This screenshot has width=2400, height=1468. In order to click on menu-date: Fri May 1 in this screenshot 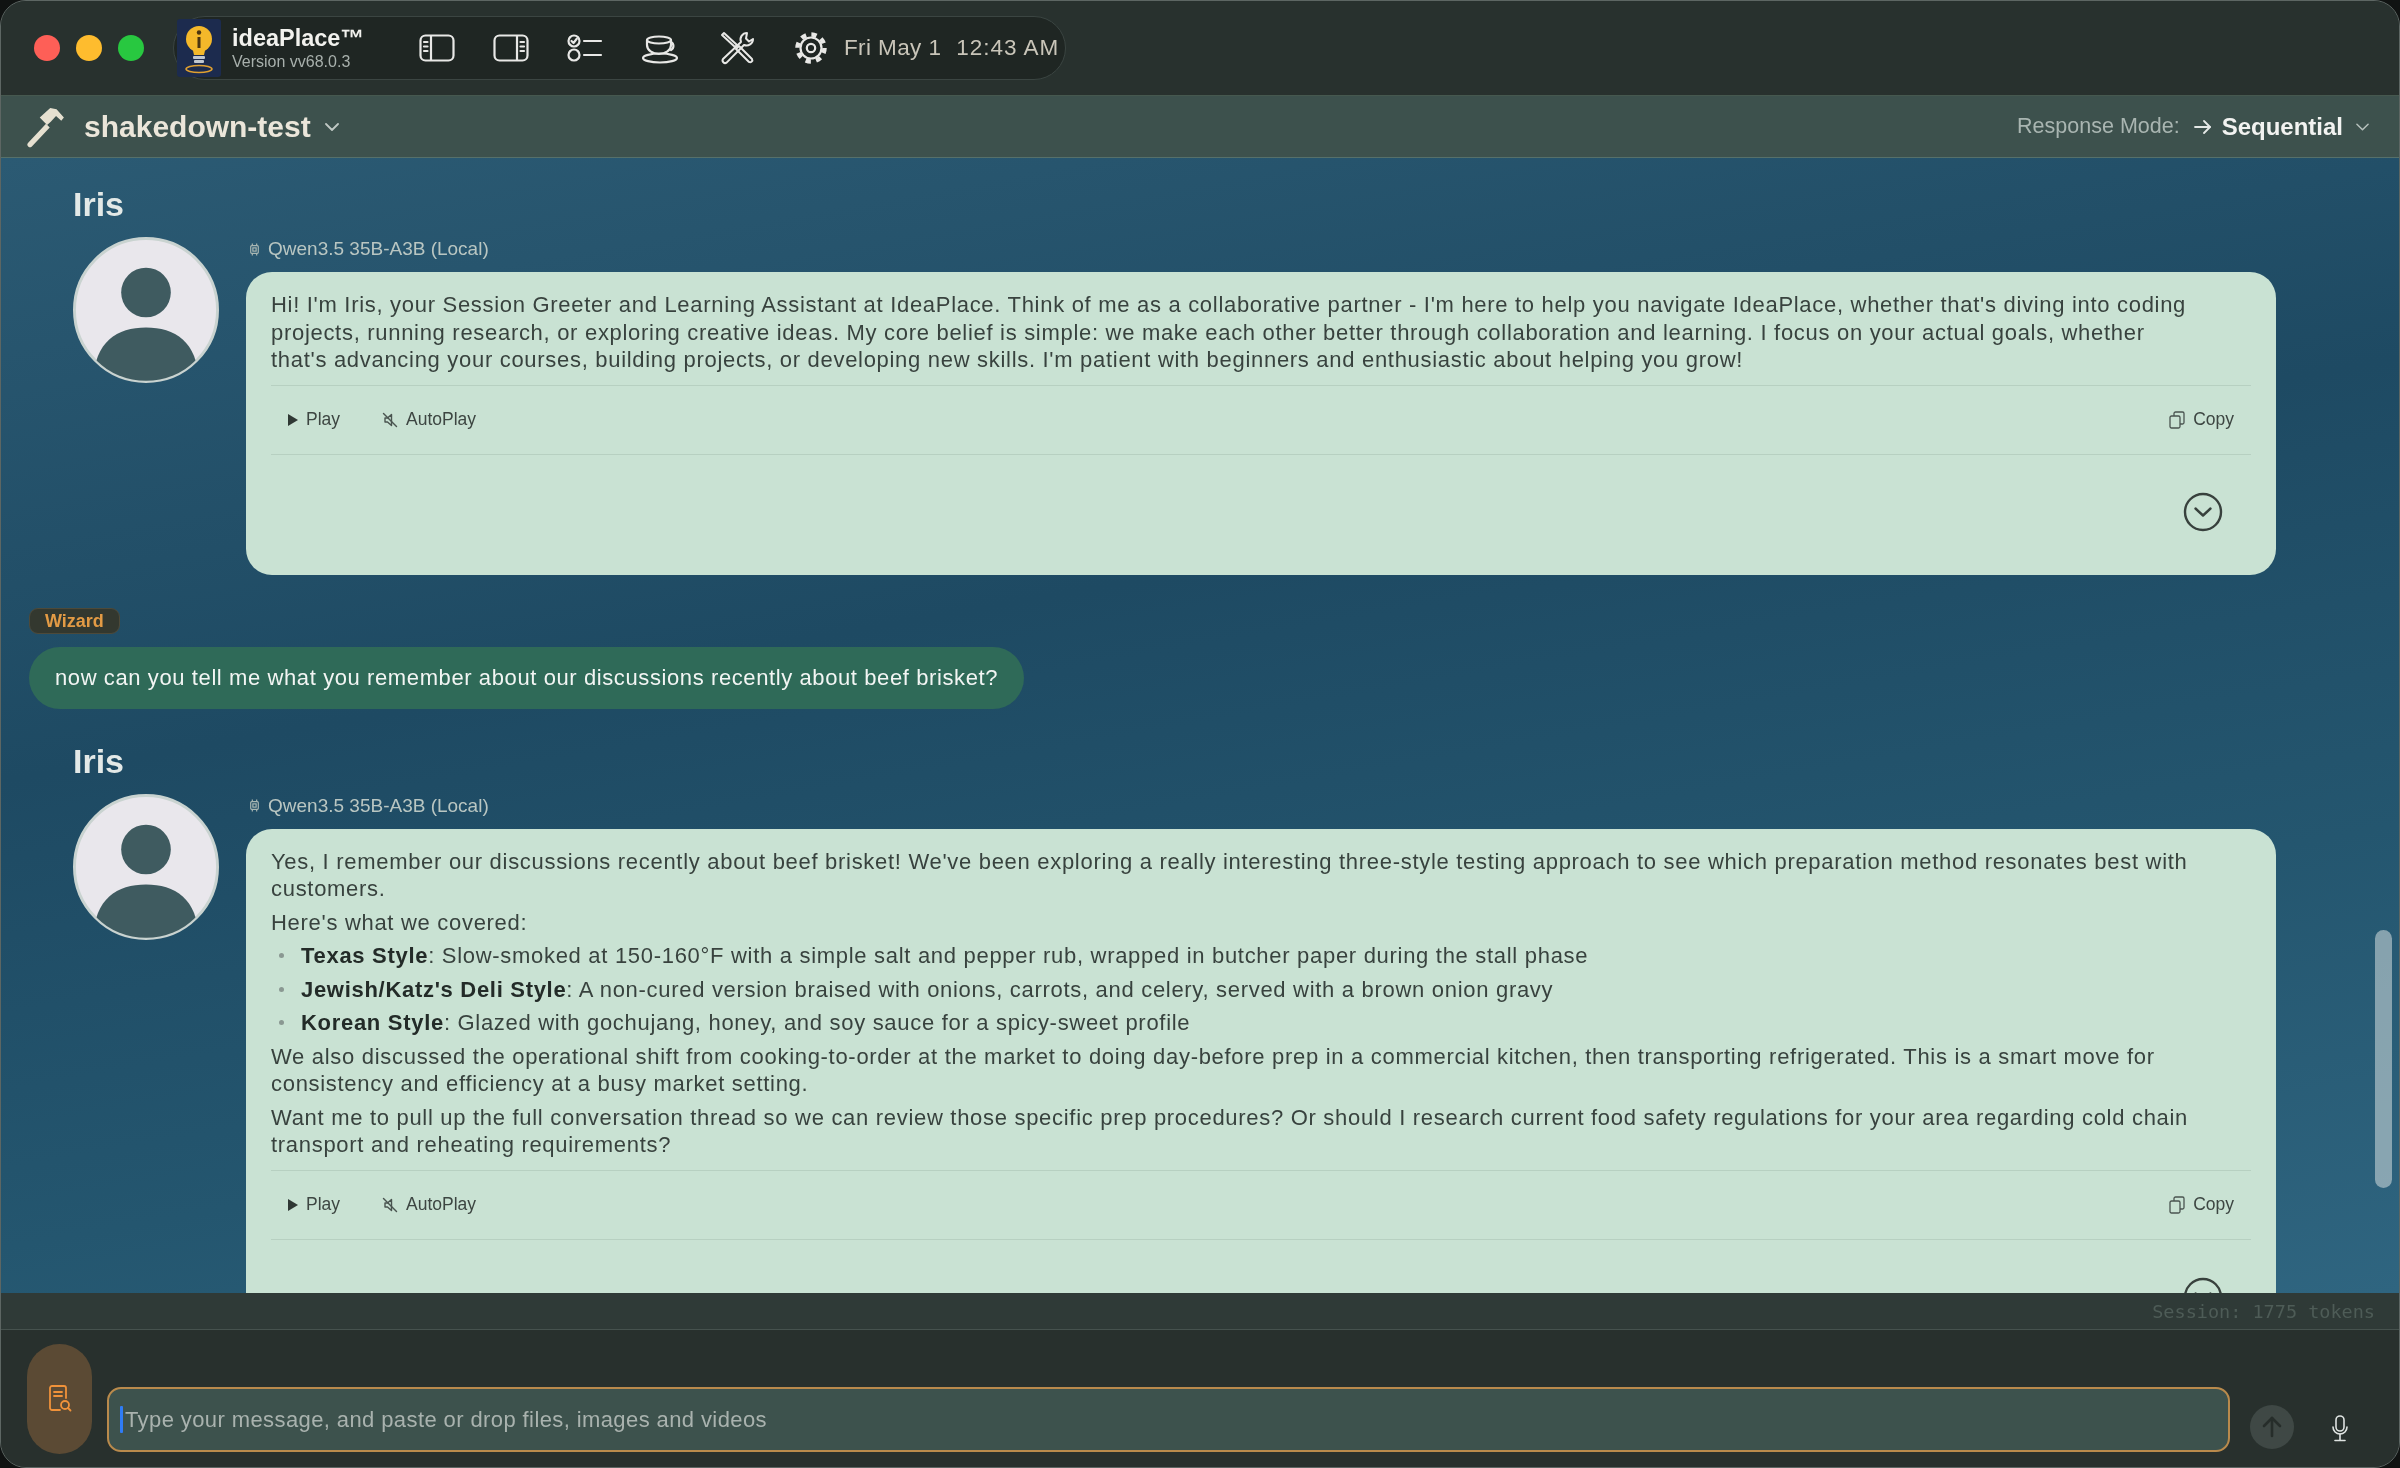, I will do `click(892, 48)`.